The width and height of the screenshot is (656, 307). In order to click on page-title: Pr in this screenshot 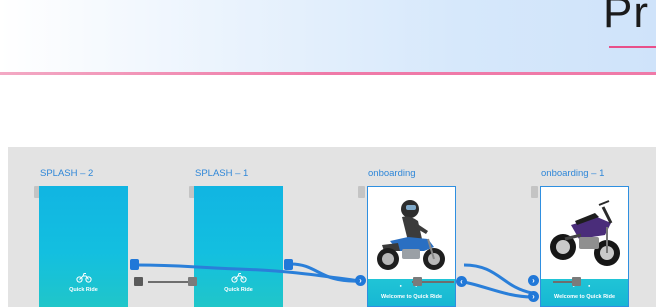, I will do `click(626, 18)`.